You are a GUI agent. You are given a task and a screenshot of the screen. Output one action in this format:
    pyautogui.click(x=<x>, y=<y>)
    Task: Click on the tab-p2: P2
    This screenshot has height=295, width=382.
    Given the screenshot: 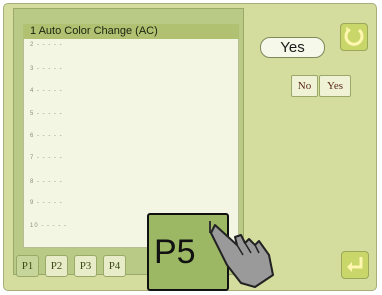 What is the action you would take?
    pyautogui.click(x=56, y=266)
    